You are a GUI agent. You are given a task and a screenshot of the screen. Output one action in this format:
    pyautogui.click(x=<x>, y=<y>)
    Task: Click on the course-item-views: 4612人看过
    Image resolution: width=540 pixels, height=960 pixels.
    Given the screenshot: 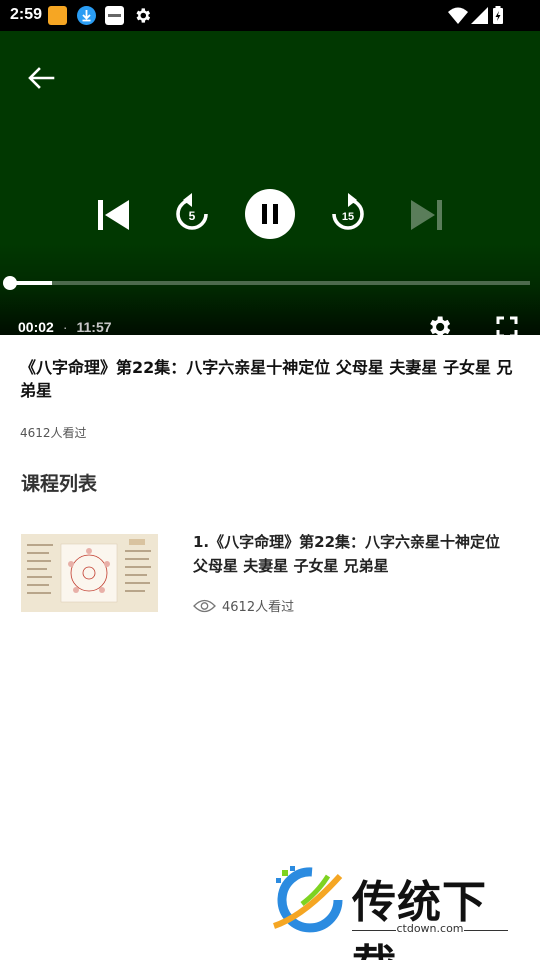 What is the action you would take?
    pyautogui.click(x=243, y=605)
    